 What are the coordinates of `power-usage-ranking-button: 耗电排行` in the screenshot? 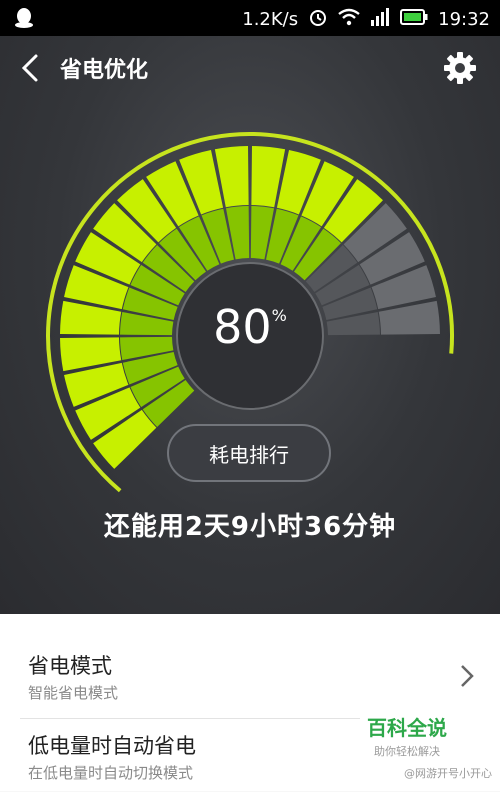 It's located at (249, 453).